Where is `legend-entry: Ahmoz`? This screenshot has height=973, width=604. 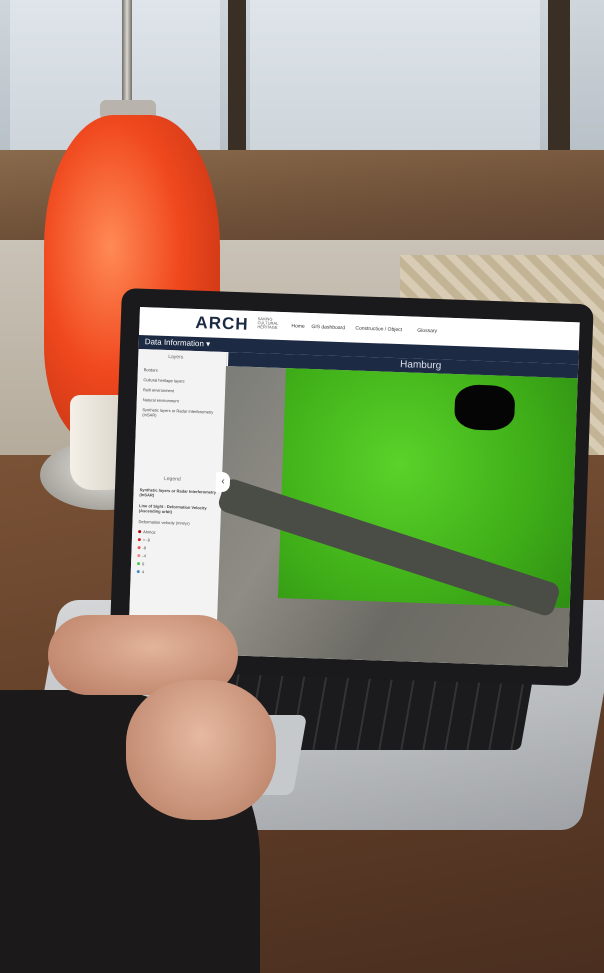 legend-entry: Ahmoz is located at coordinates (147, 532).